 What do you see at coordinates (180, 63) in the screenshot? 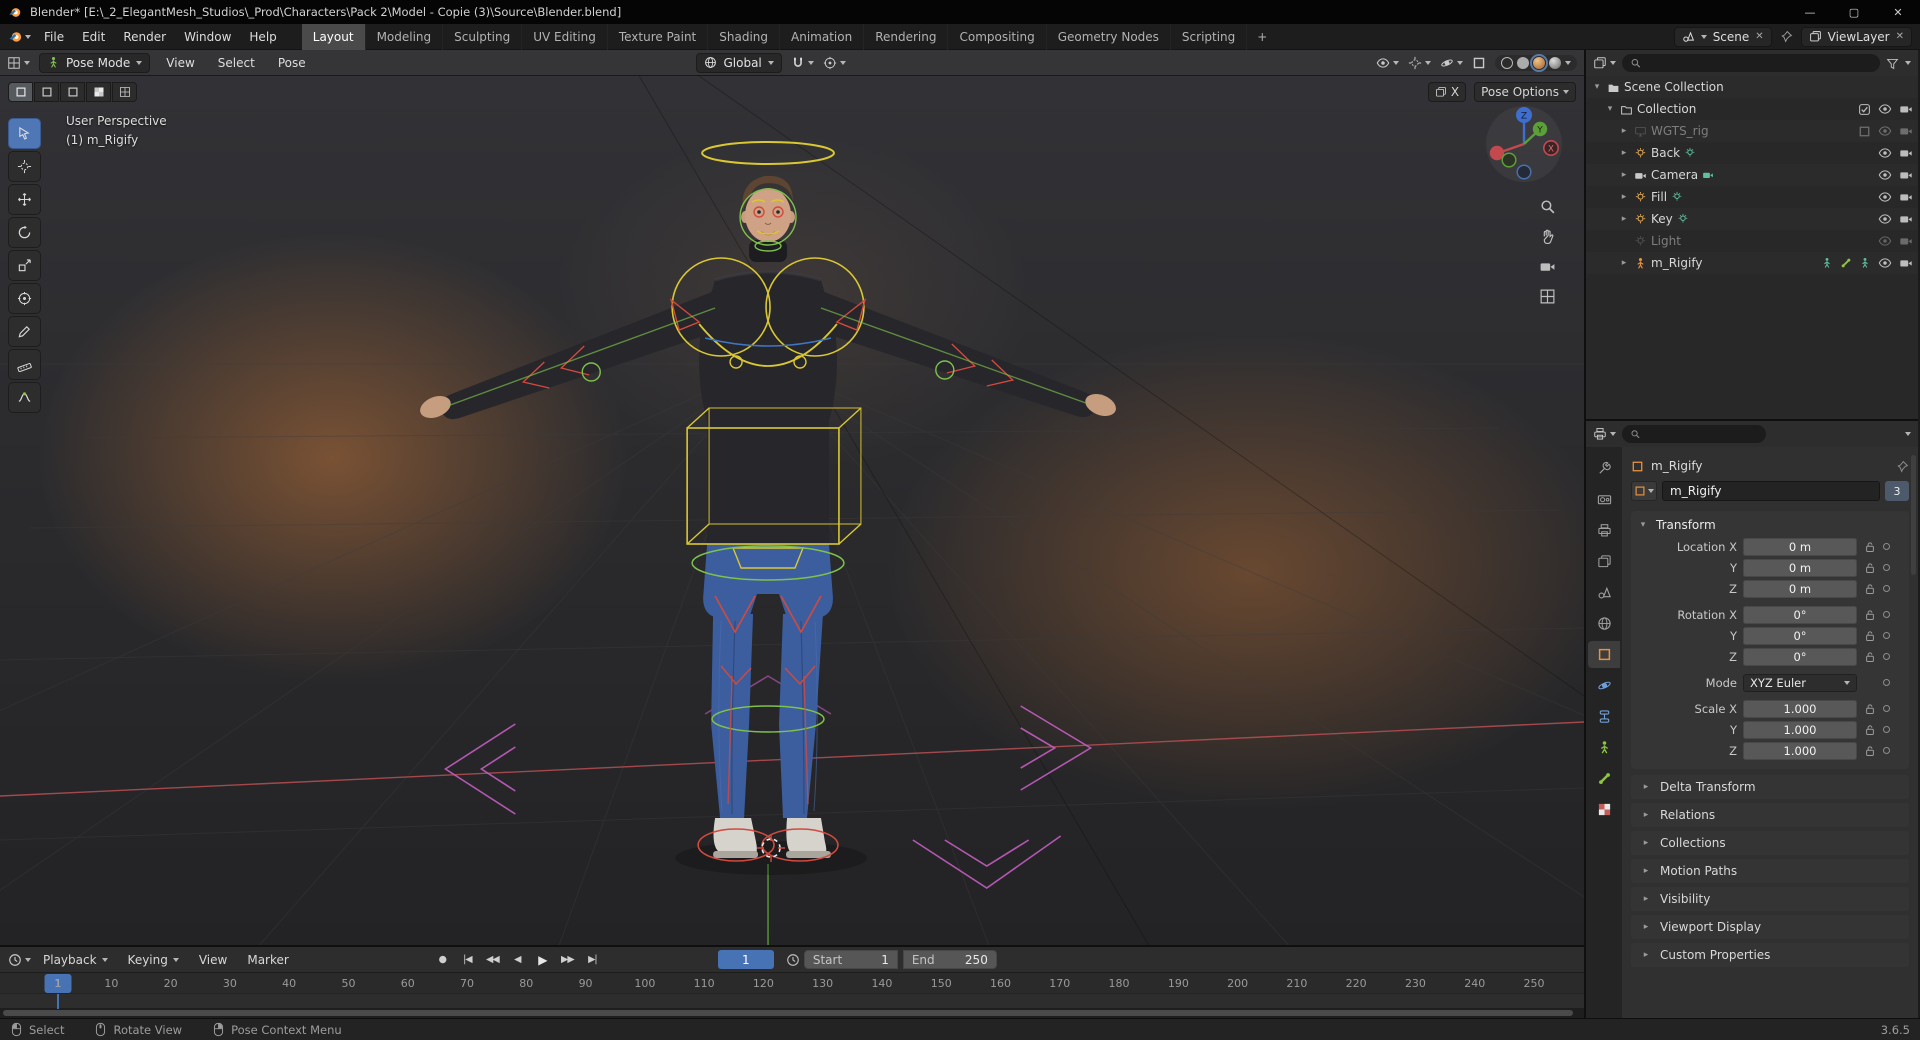
I see `viewport-menu-view: View` at bounding box center [180, 63].